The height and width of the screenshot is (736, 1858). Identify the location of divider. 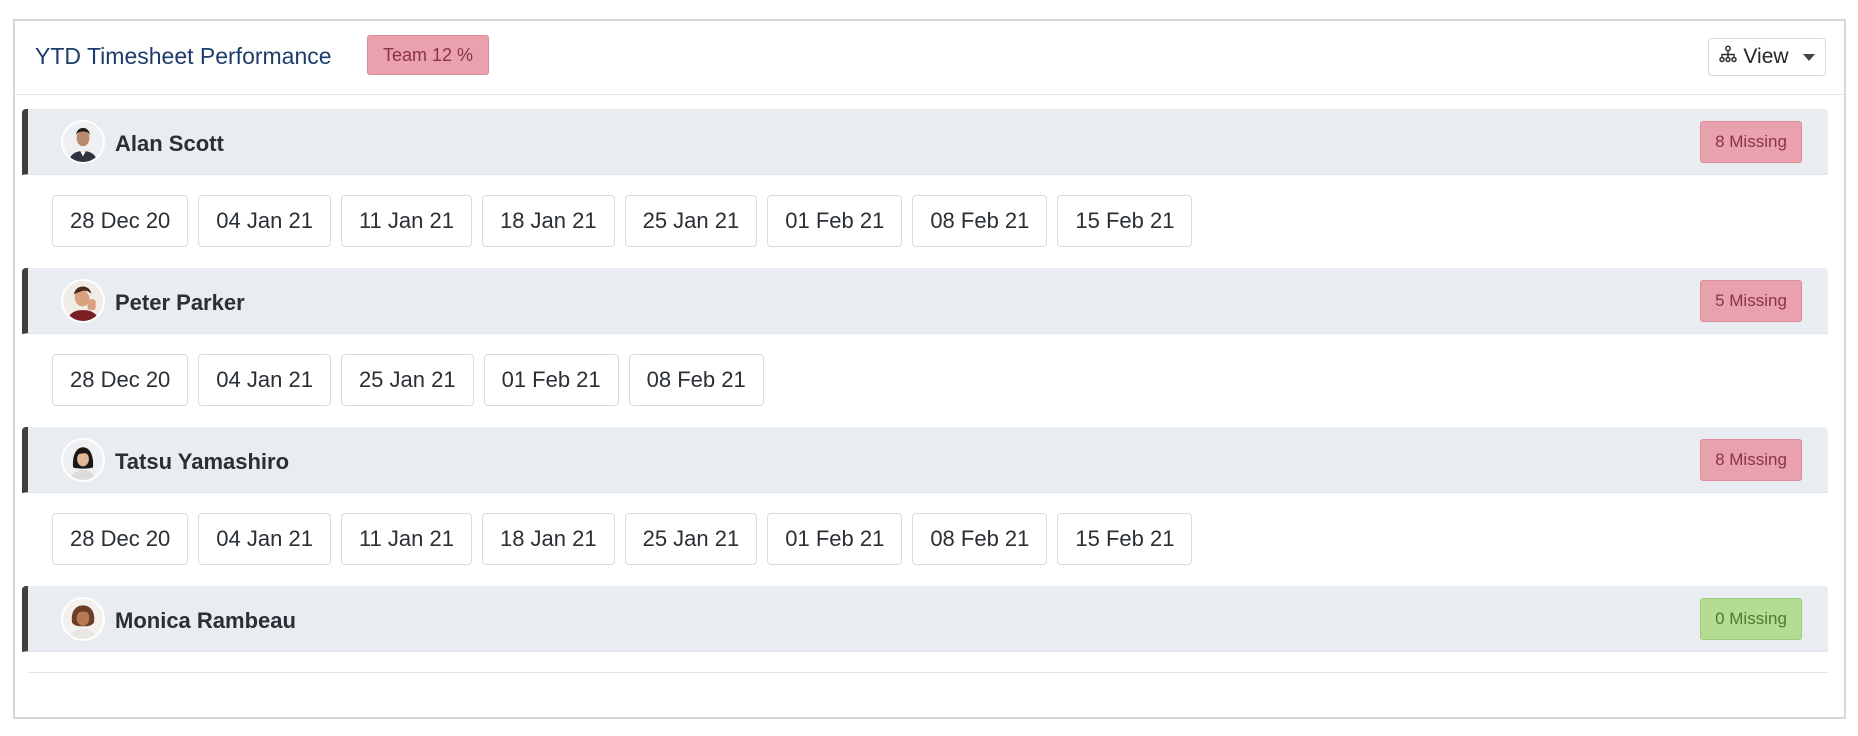
(928, 672).